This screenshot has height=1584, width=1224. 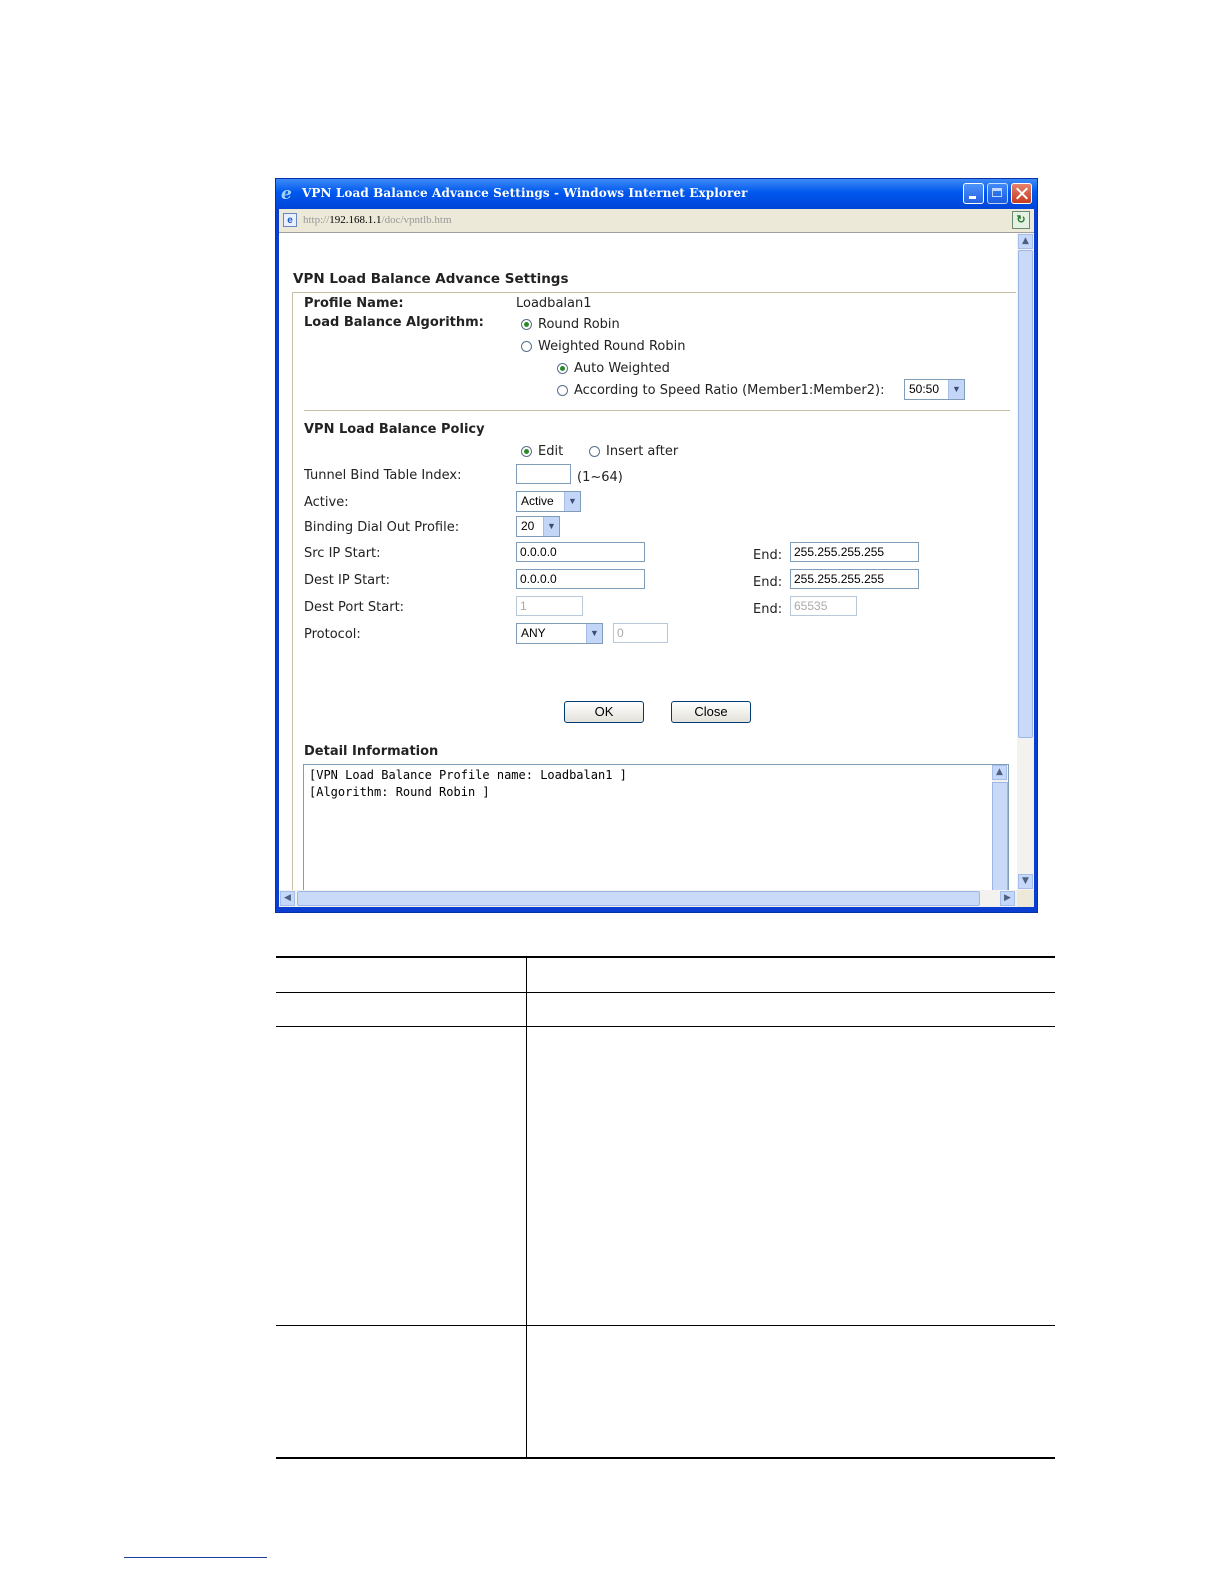 I want to click on detail-scrollbar: ▲, so click(x=1000, y=827).